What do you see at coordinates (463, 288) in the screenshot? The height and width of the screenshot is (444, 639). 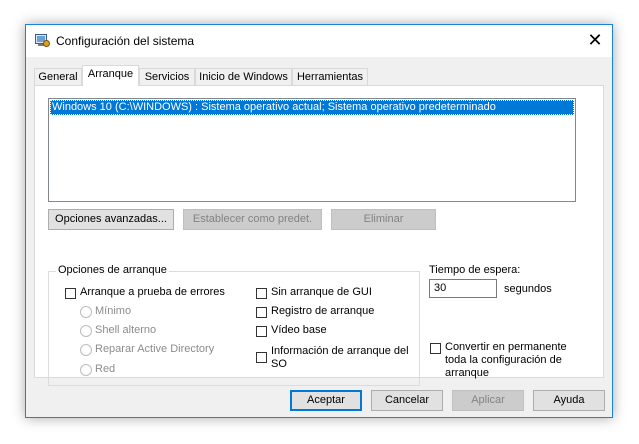 I see `timeout-input: 30` at bounding box center [463, 288].